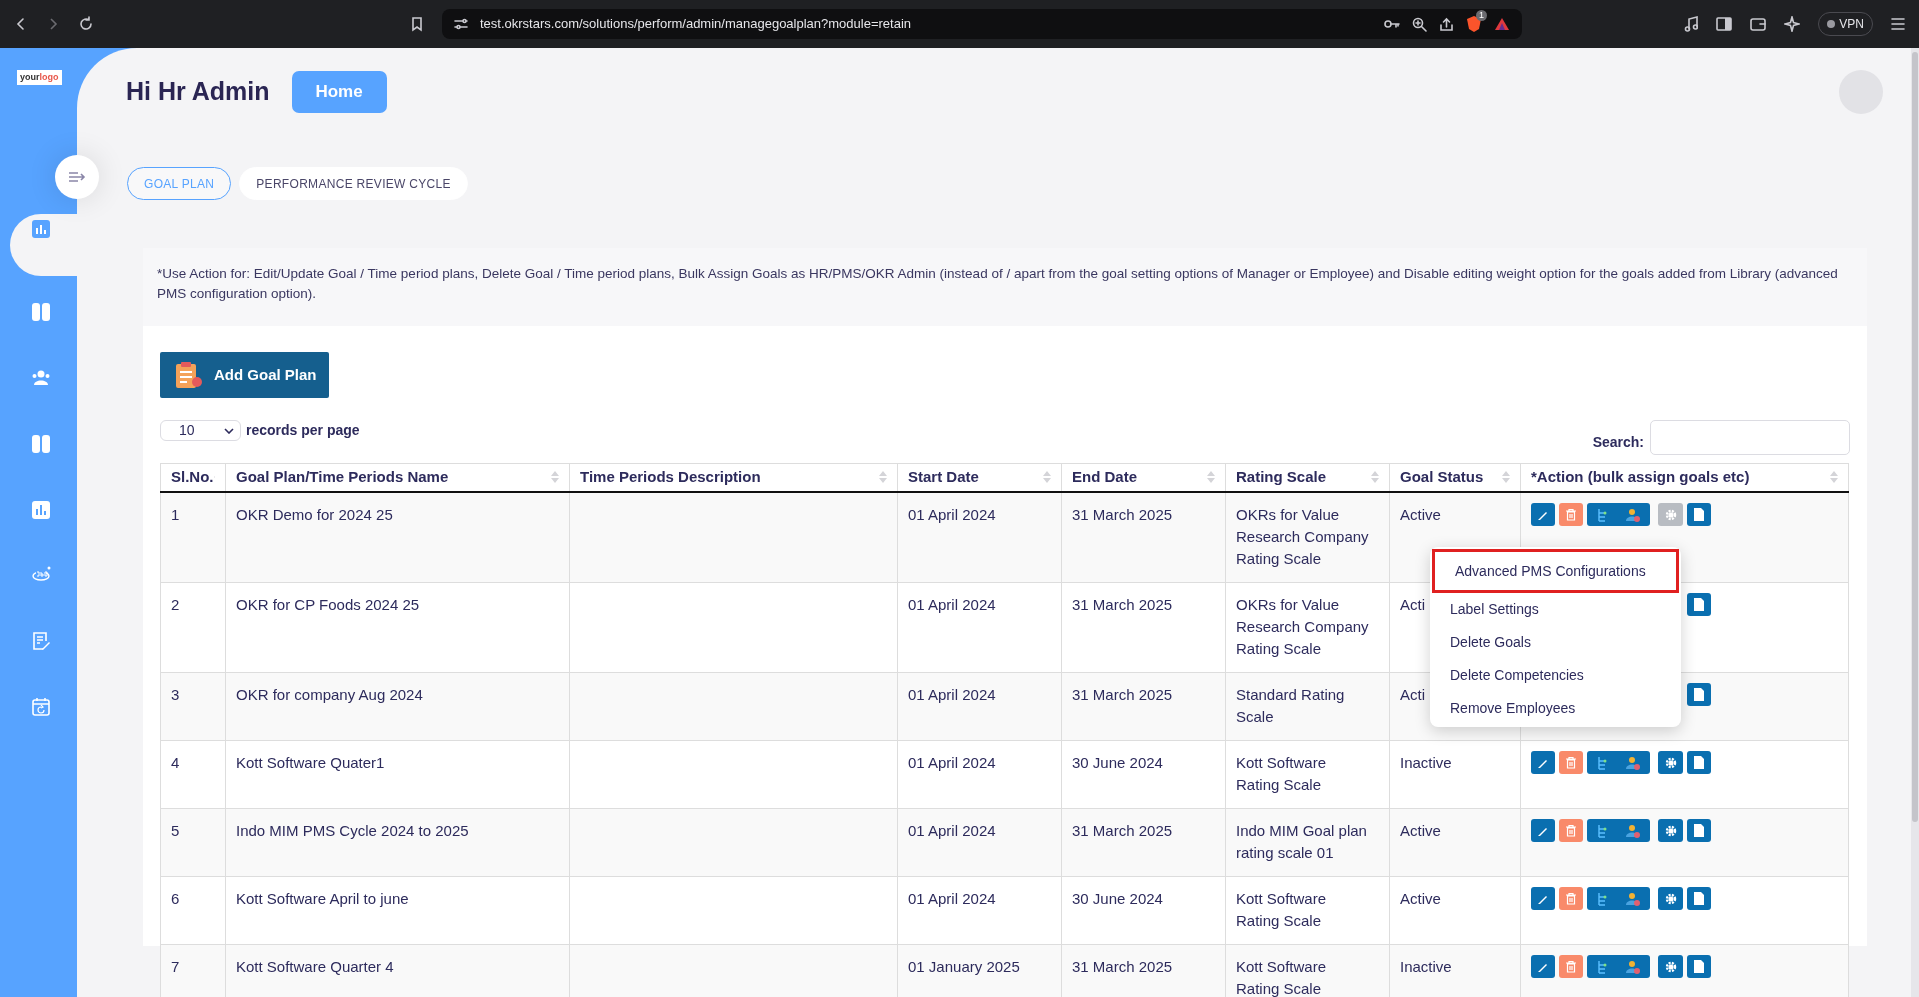  What do you see at coordinates (1412, 694) in the screenshot?
I see `table-cell: Acti` at bounding box center [1412, 694].